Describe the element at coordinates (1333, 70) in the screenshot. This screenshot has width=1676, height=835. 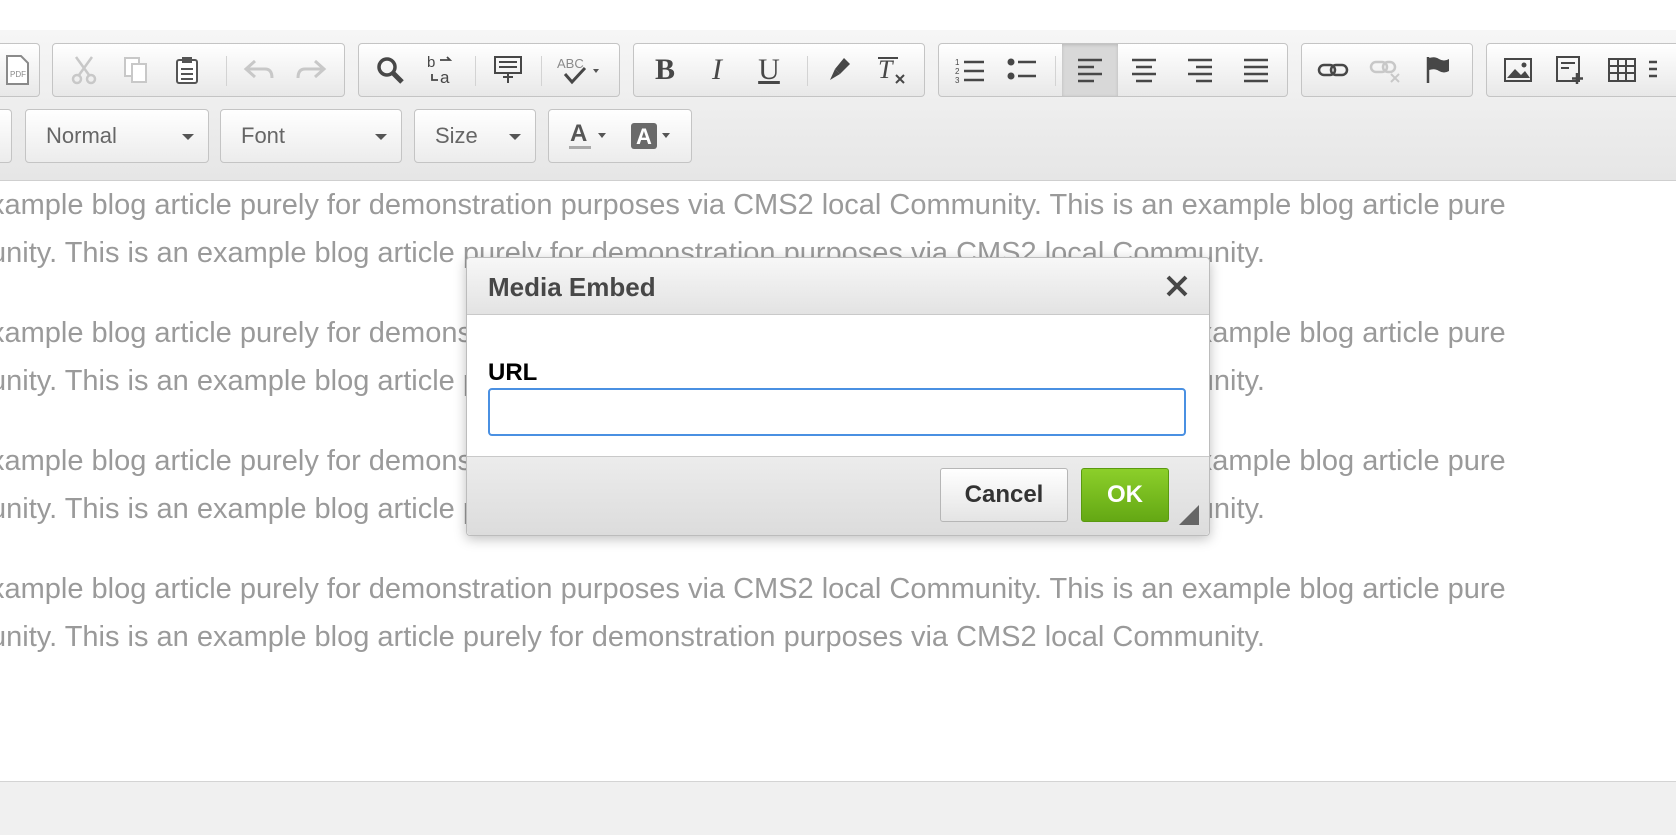
I see `link-icon` at that location.